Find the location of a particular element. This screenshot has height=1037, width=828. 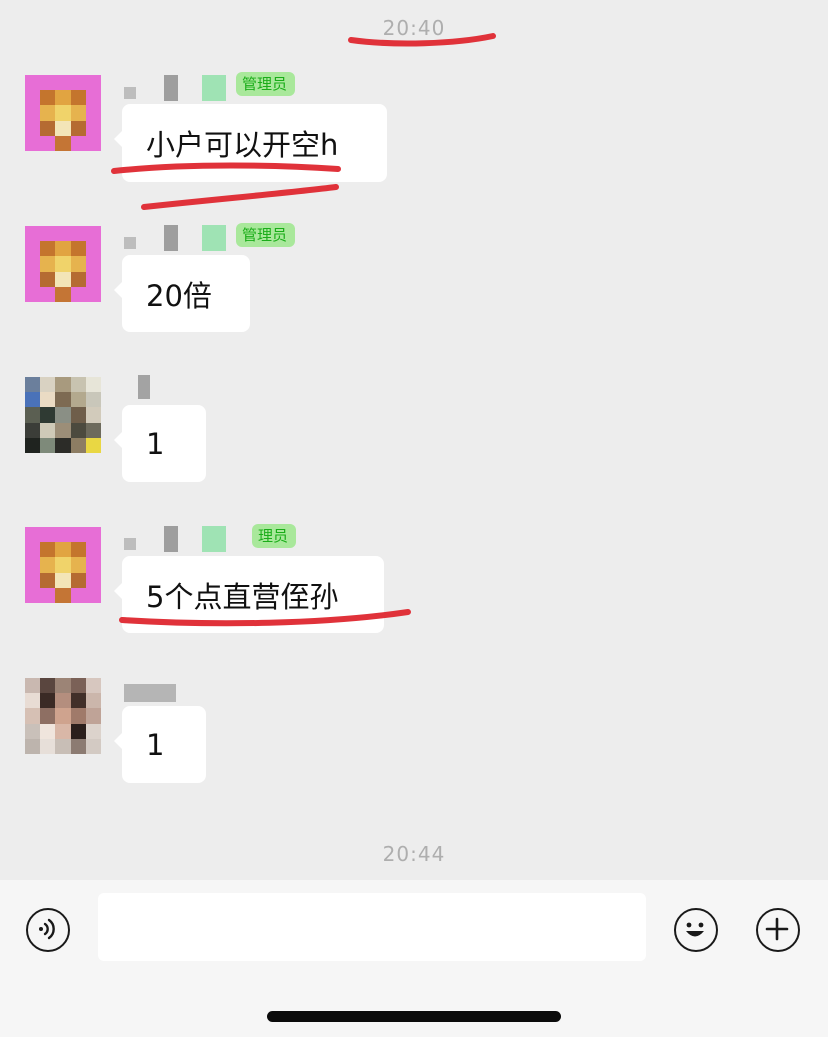

message-bubble: 20倍 is located at coordinates (182, 293).